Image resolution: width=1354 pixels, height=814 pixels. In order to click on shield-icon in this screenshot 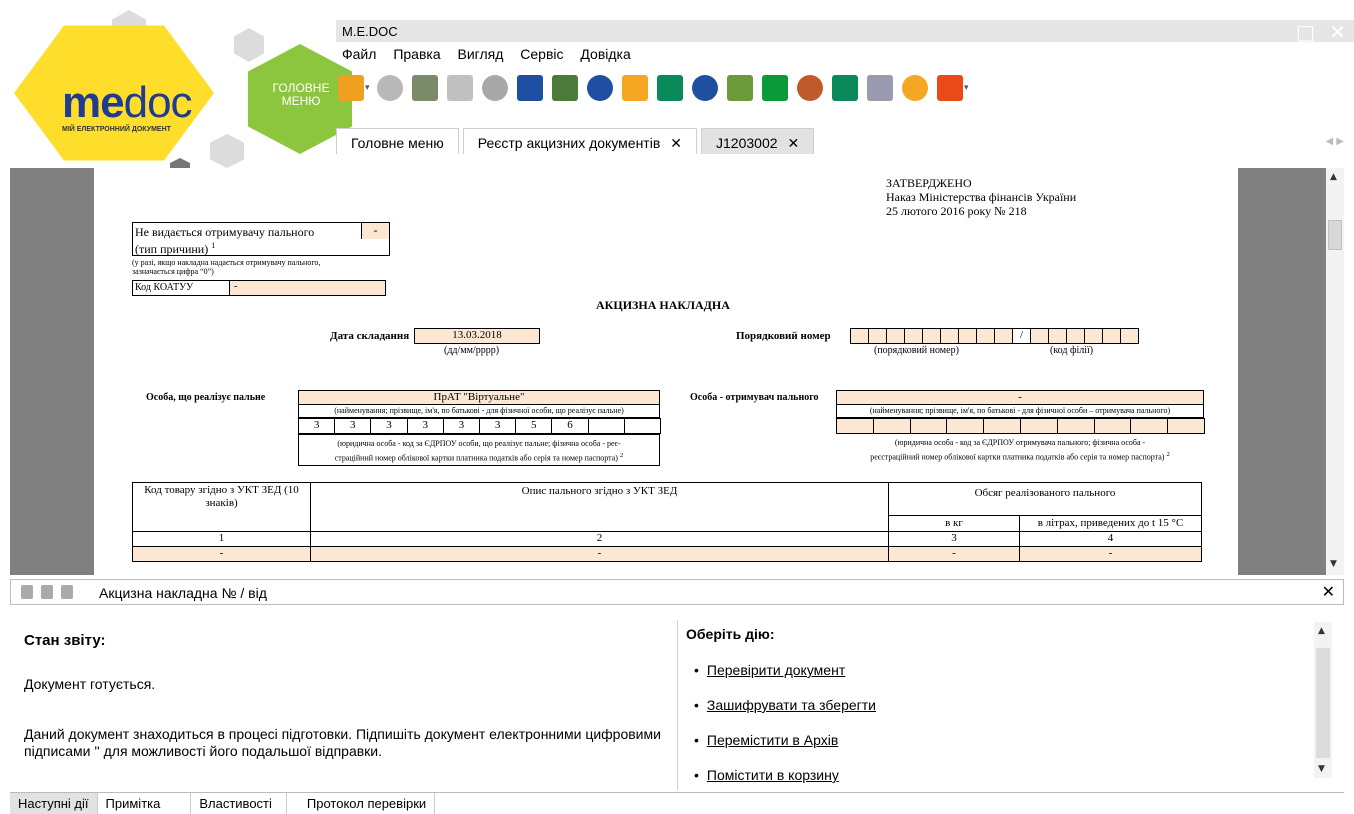, I will do `click(845, 88)`.